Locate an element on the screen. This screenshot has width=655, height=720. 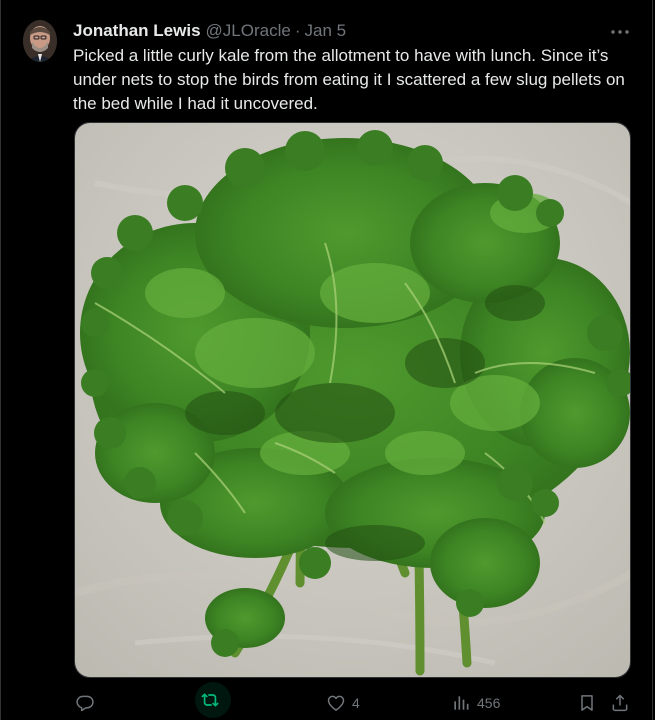
reply-icon is located at coordinates (85, 703).